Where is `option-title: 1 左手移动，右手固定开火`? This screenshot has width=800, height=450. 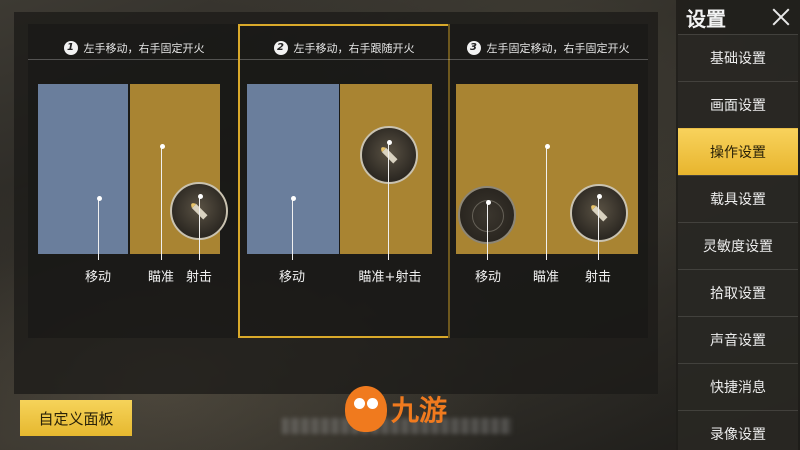
option-title: 1 左手移动，右手固定开火 is located at coordinates (134, 48).